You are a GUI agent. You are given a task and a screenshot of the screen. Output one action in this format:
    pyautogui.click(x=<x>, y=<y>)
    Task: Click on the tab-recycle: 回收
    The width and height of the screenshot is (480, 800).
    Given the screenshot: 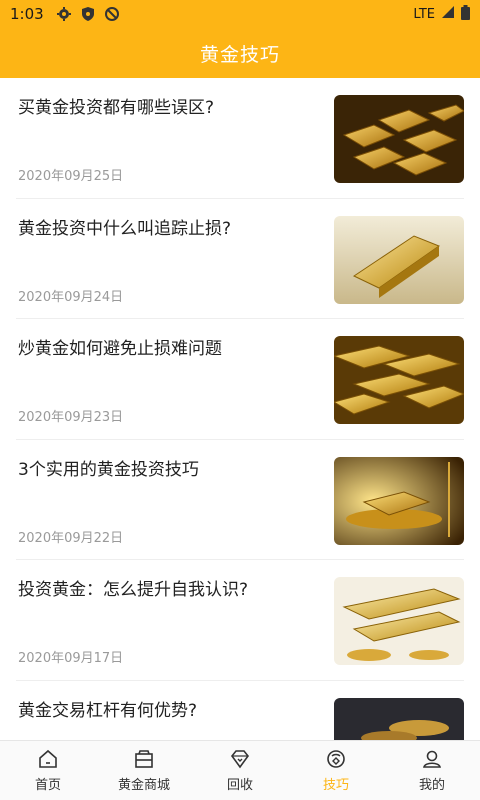 What is the action you would take?
    pyautogui.click(x=240, y=770)
    